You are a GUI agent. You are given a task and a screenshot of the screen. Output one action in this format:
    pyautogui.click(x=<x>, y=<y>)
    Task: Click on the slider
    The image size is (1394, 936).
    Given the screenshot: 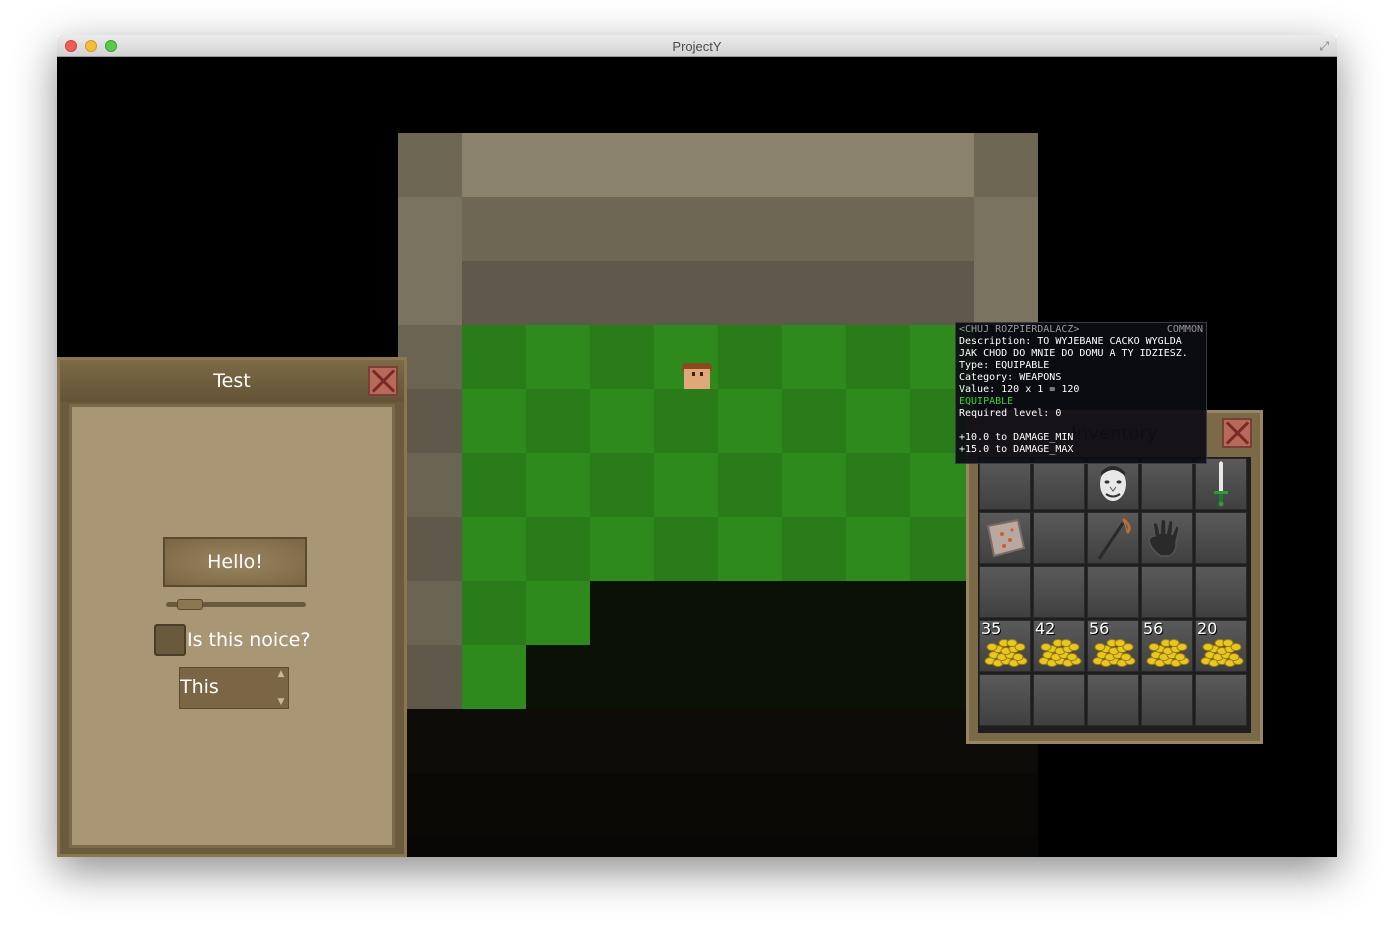 What is the action you would take?
    pyautogui.click(x=236, y=604)
    